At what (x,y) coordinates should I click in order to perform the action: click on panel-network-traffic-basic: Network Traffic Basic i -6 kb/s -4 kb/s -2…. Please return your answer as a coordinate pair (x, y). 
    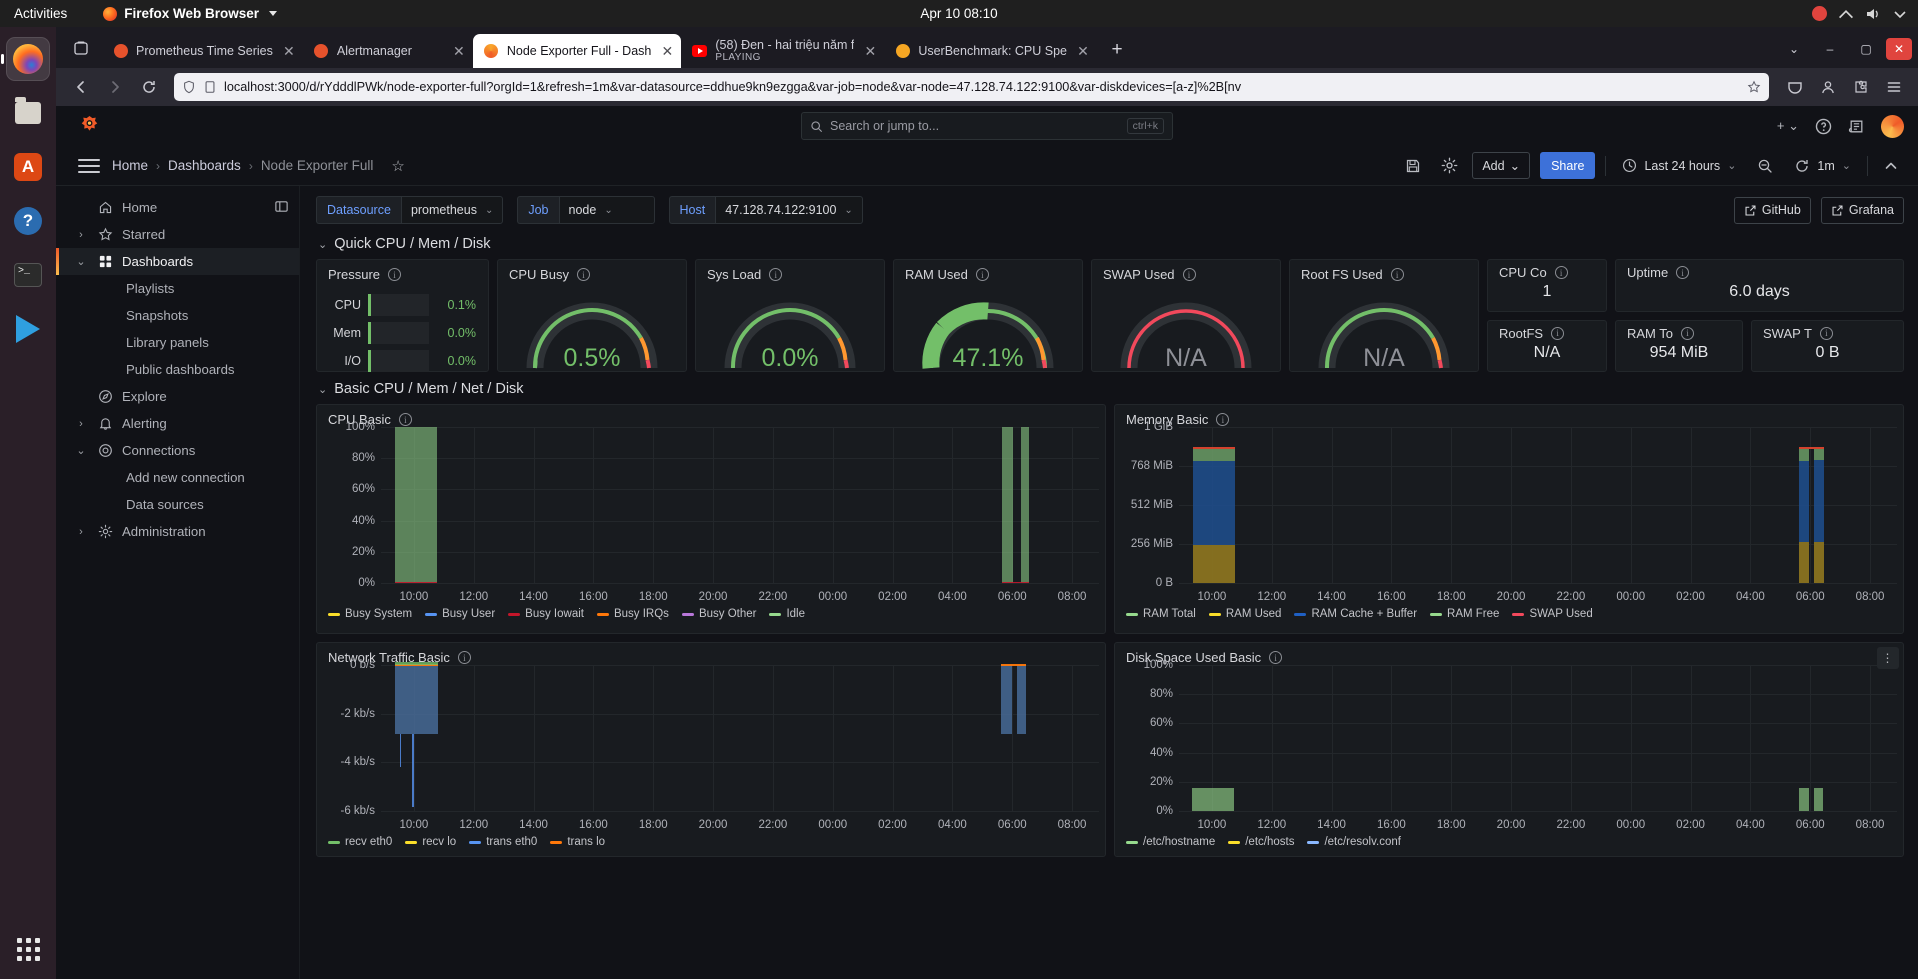
    Looking at the image, I should click on (711, 749).